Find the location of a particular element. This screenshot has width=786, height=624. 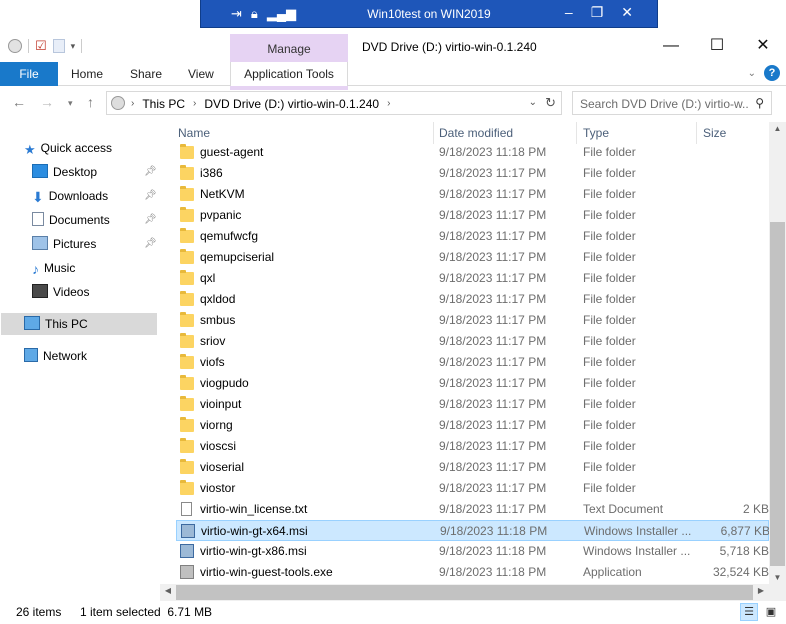

properties-icon: ☑ is located at coordinates (41, 46).